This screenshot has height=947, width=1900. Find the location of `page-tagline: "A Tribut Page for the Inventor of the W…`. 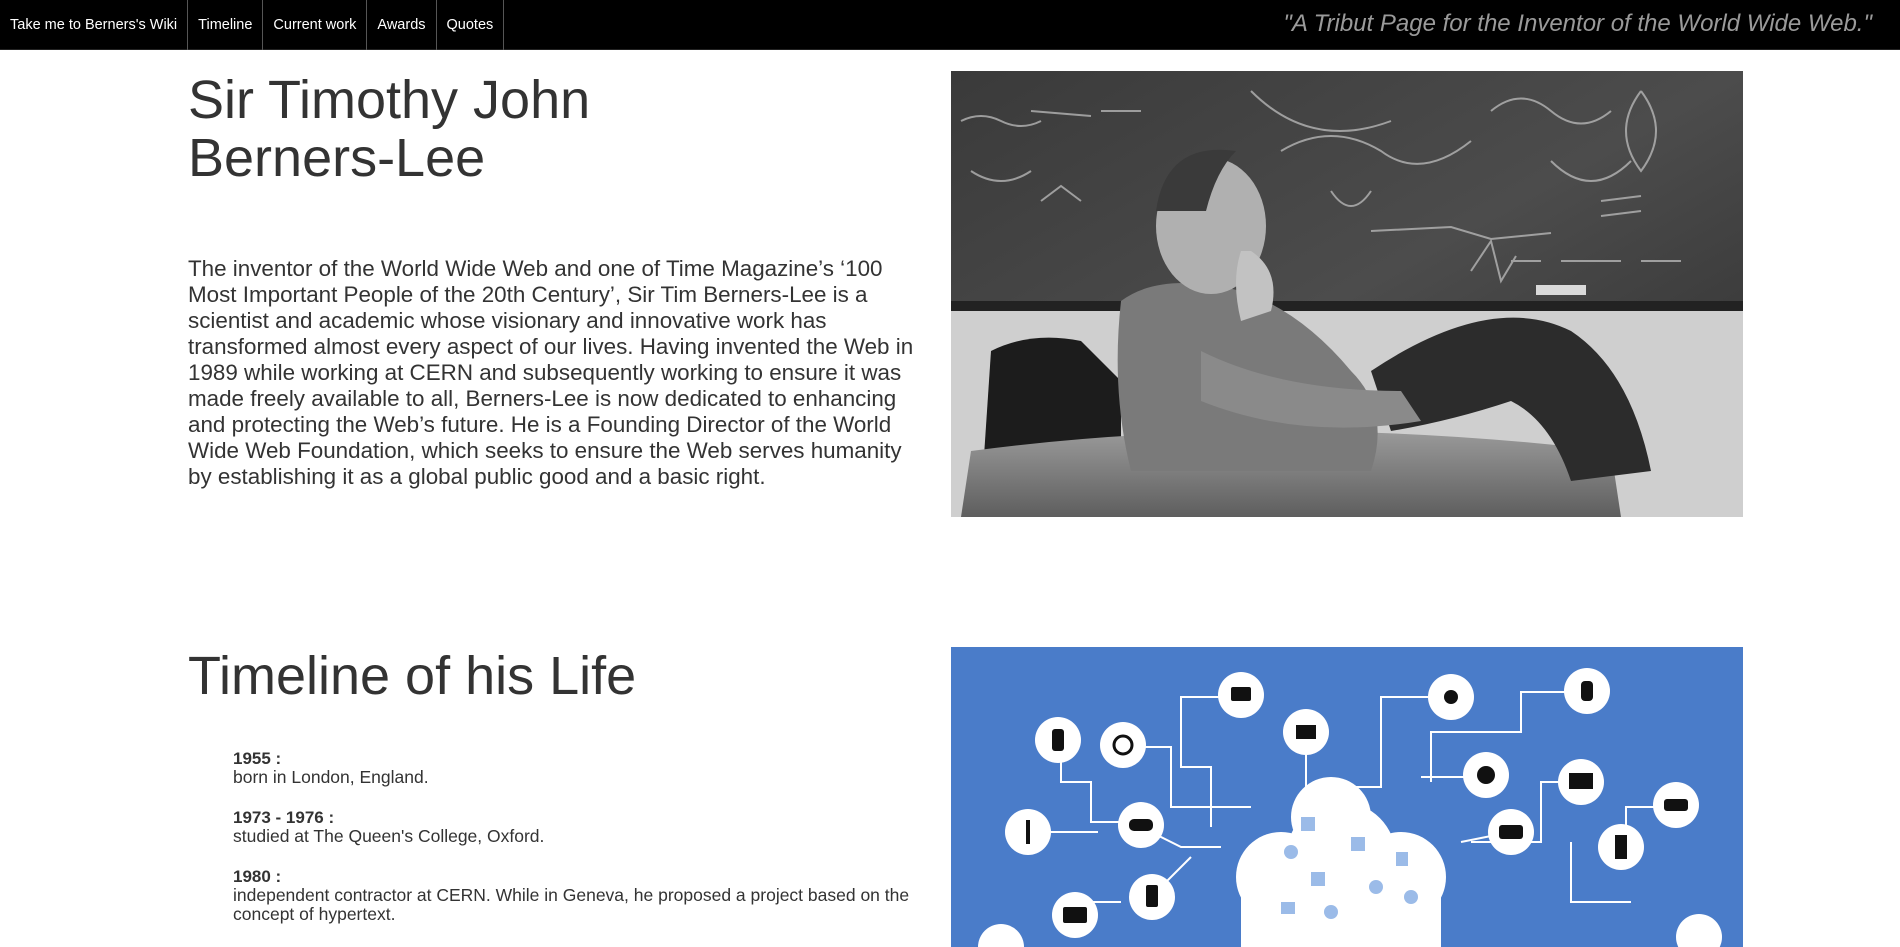

page-tagline: "A Tribut Page for the Inventor of the W… is located at coordinates (1577, 23).